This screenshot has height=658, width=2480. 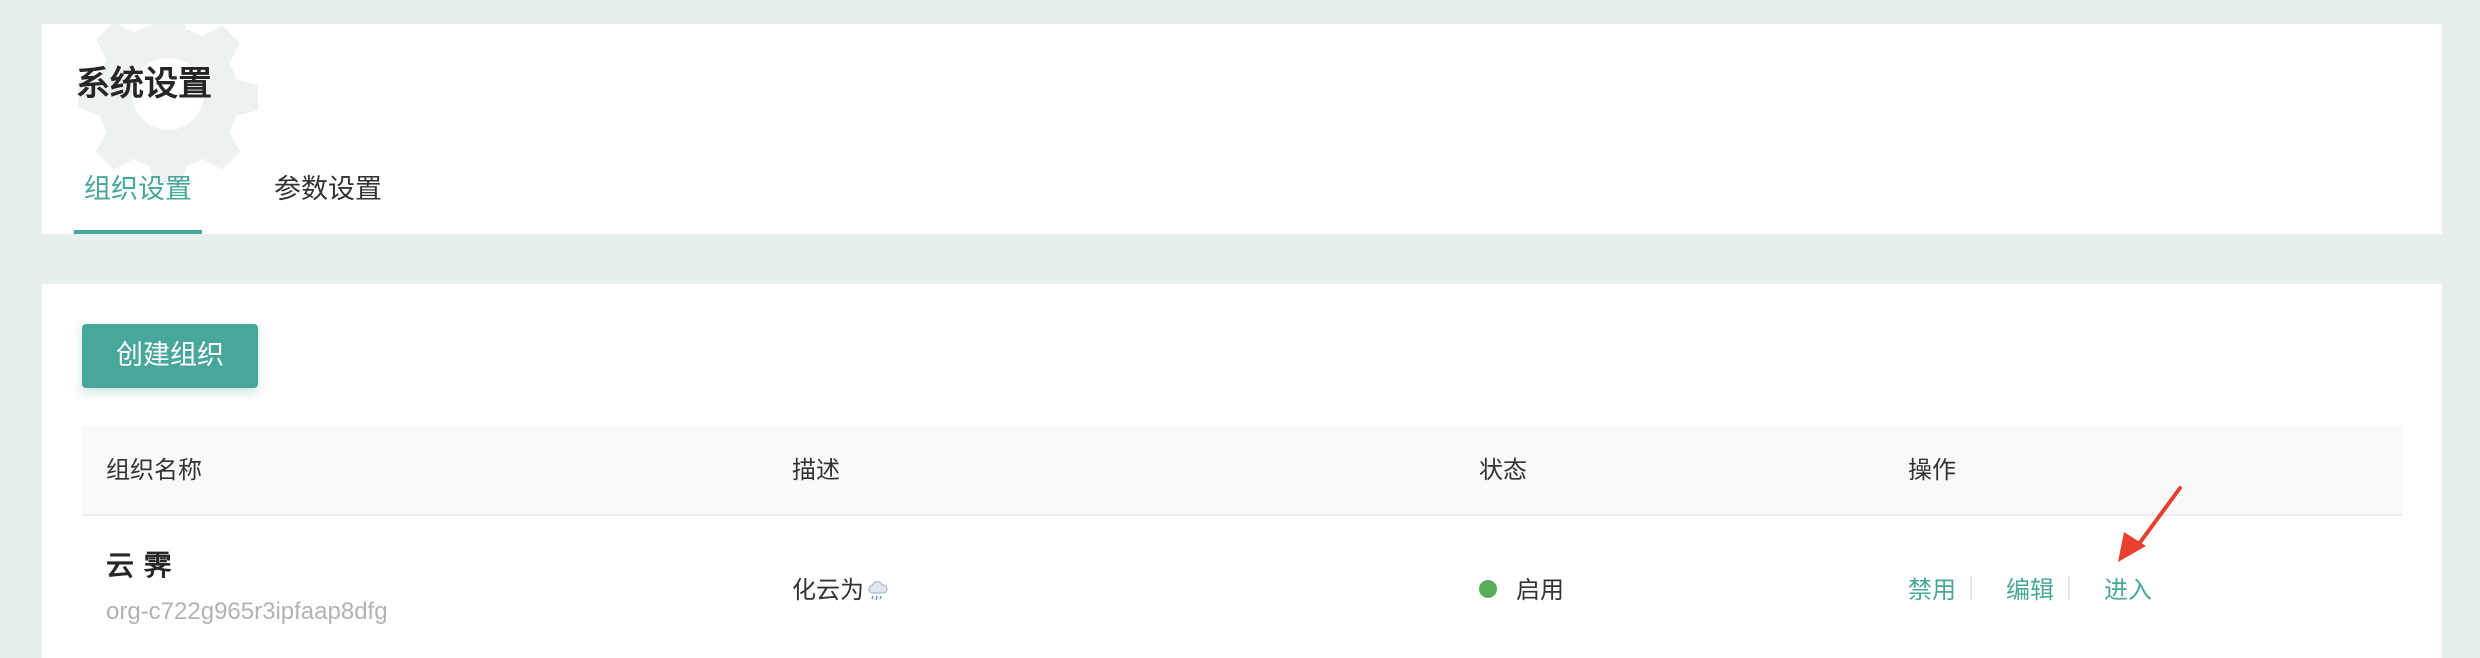 What do you see at coordinates (138, 232) in the screenshot?
I see `active-tab-indicator` at bounding box center [138, 232].